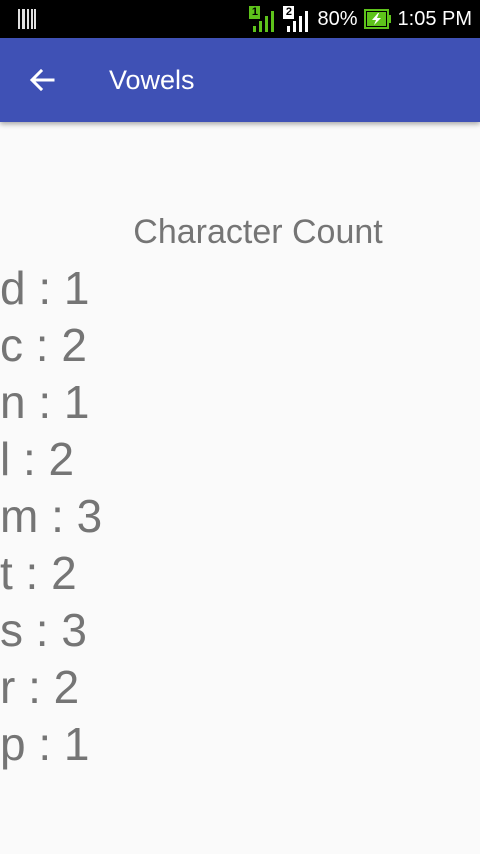 The image size is (480, 854). What do you see at coordinates (45, 288) in the screenshot?
I see `list-item: d : 1` at bounding box center [45, 288].